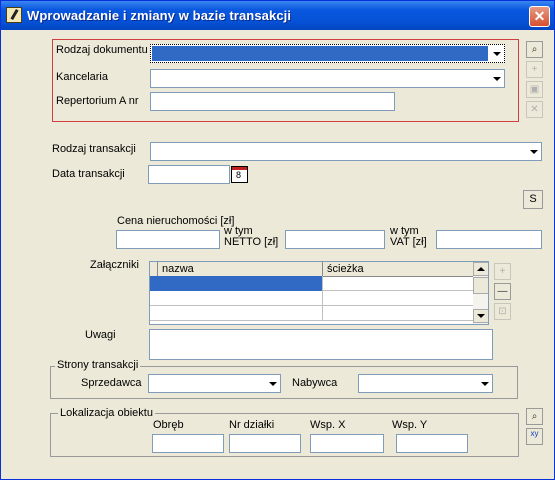  Describe the element at coordinates (539, 16) in the screenshot. I see `close-button: ✕` at that location.